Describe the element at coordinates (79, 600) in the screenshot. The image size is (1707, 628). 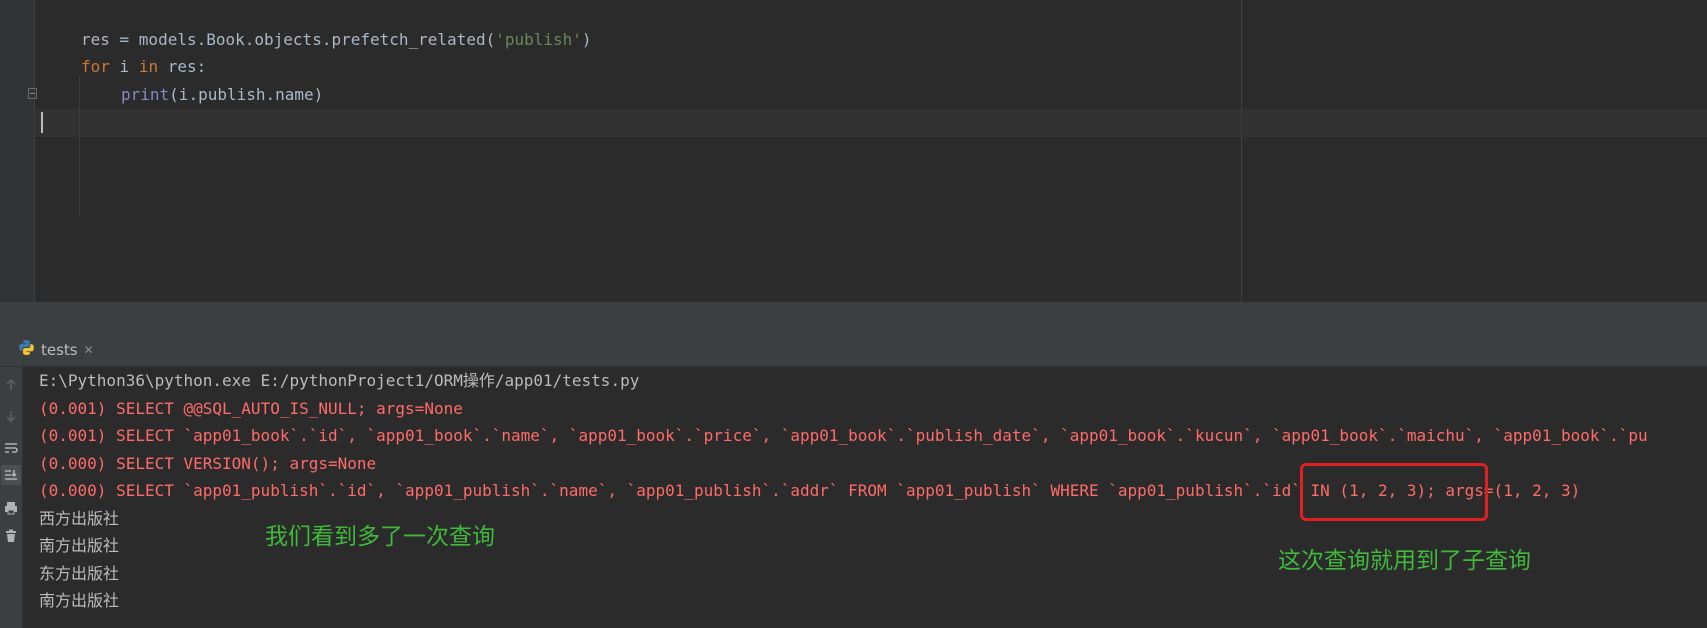
I see `console-output-line: 南方出版社` at that location.